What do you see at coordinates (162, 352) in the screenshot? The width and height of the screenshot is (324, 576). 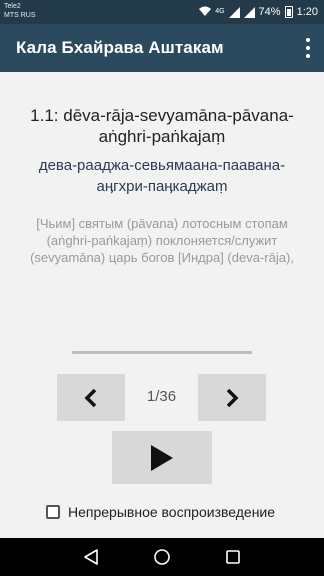 I see `playback-progress-bar` at bounding box center [162, 352].